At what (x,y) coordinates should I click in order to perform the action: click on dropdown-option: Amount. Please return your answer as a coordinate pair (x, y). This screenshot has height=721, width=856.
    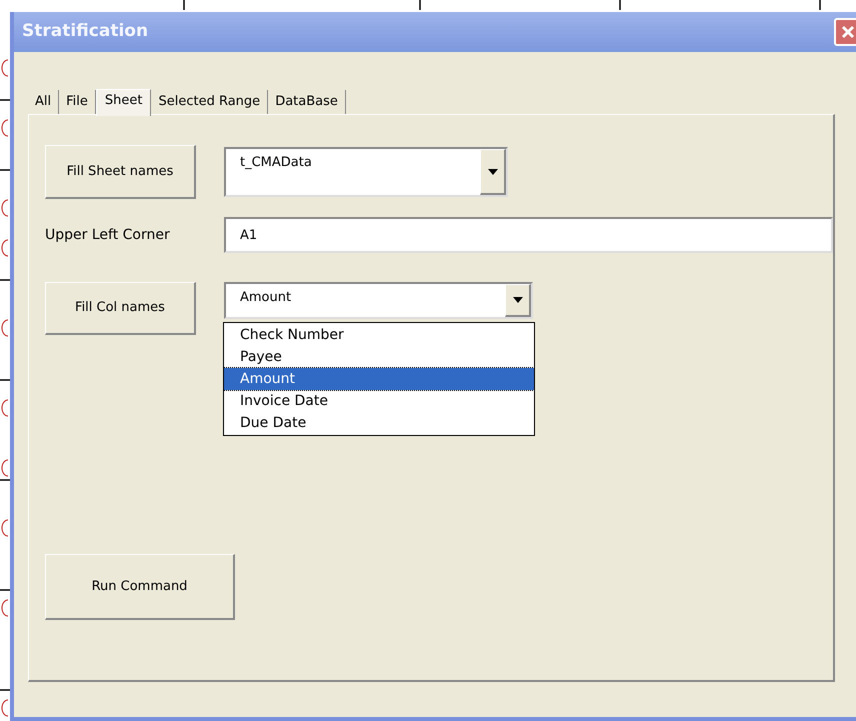
    Looking at the image, I should click on (379, 379).